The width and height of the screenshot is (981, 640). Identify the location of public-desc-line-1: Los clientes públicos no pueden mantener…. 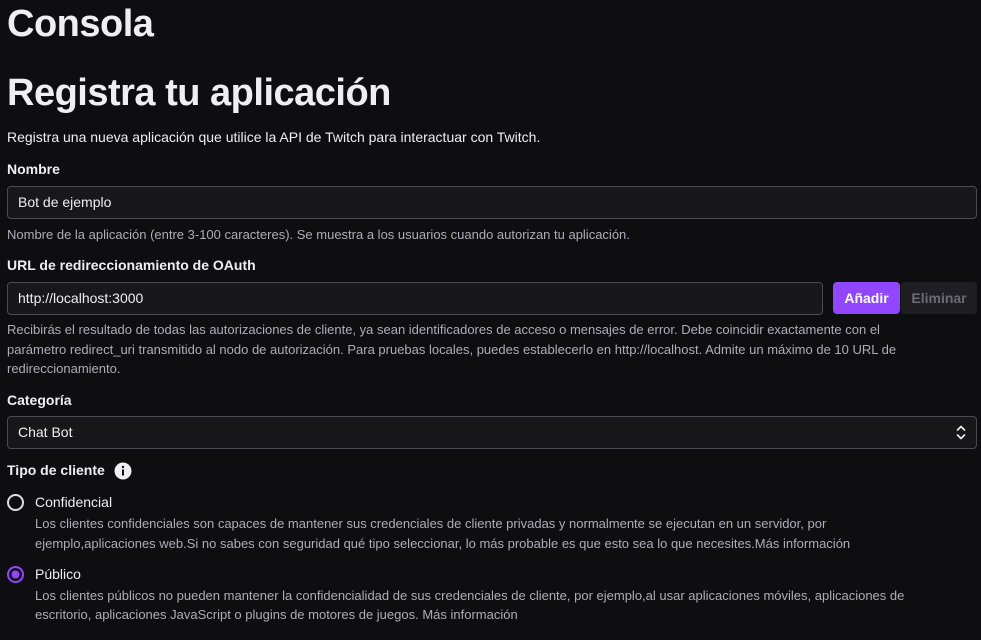
(470, 595).